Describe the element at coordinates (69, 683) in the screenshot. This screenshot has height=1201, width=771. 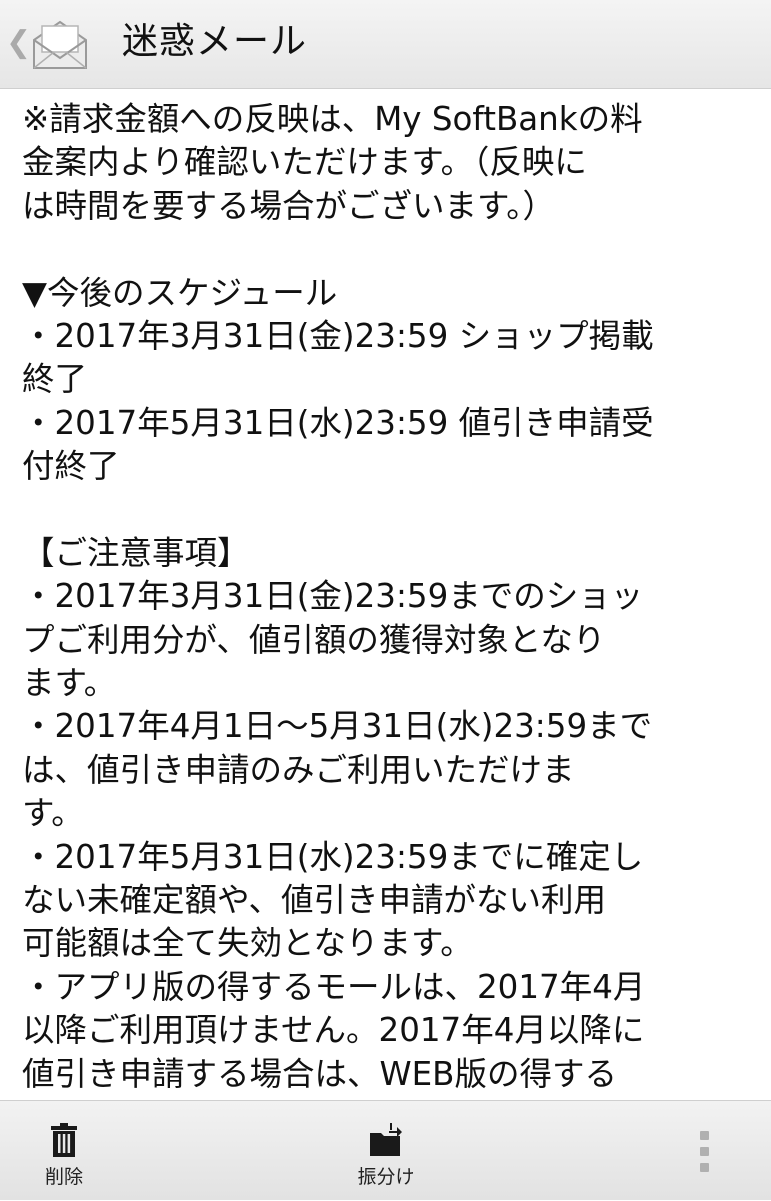
I see `message-line: ます。` at that location.